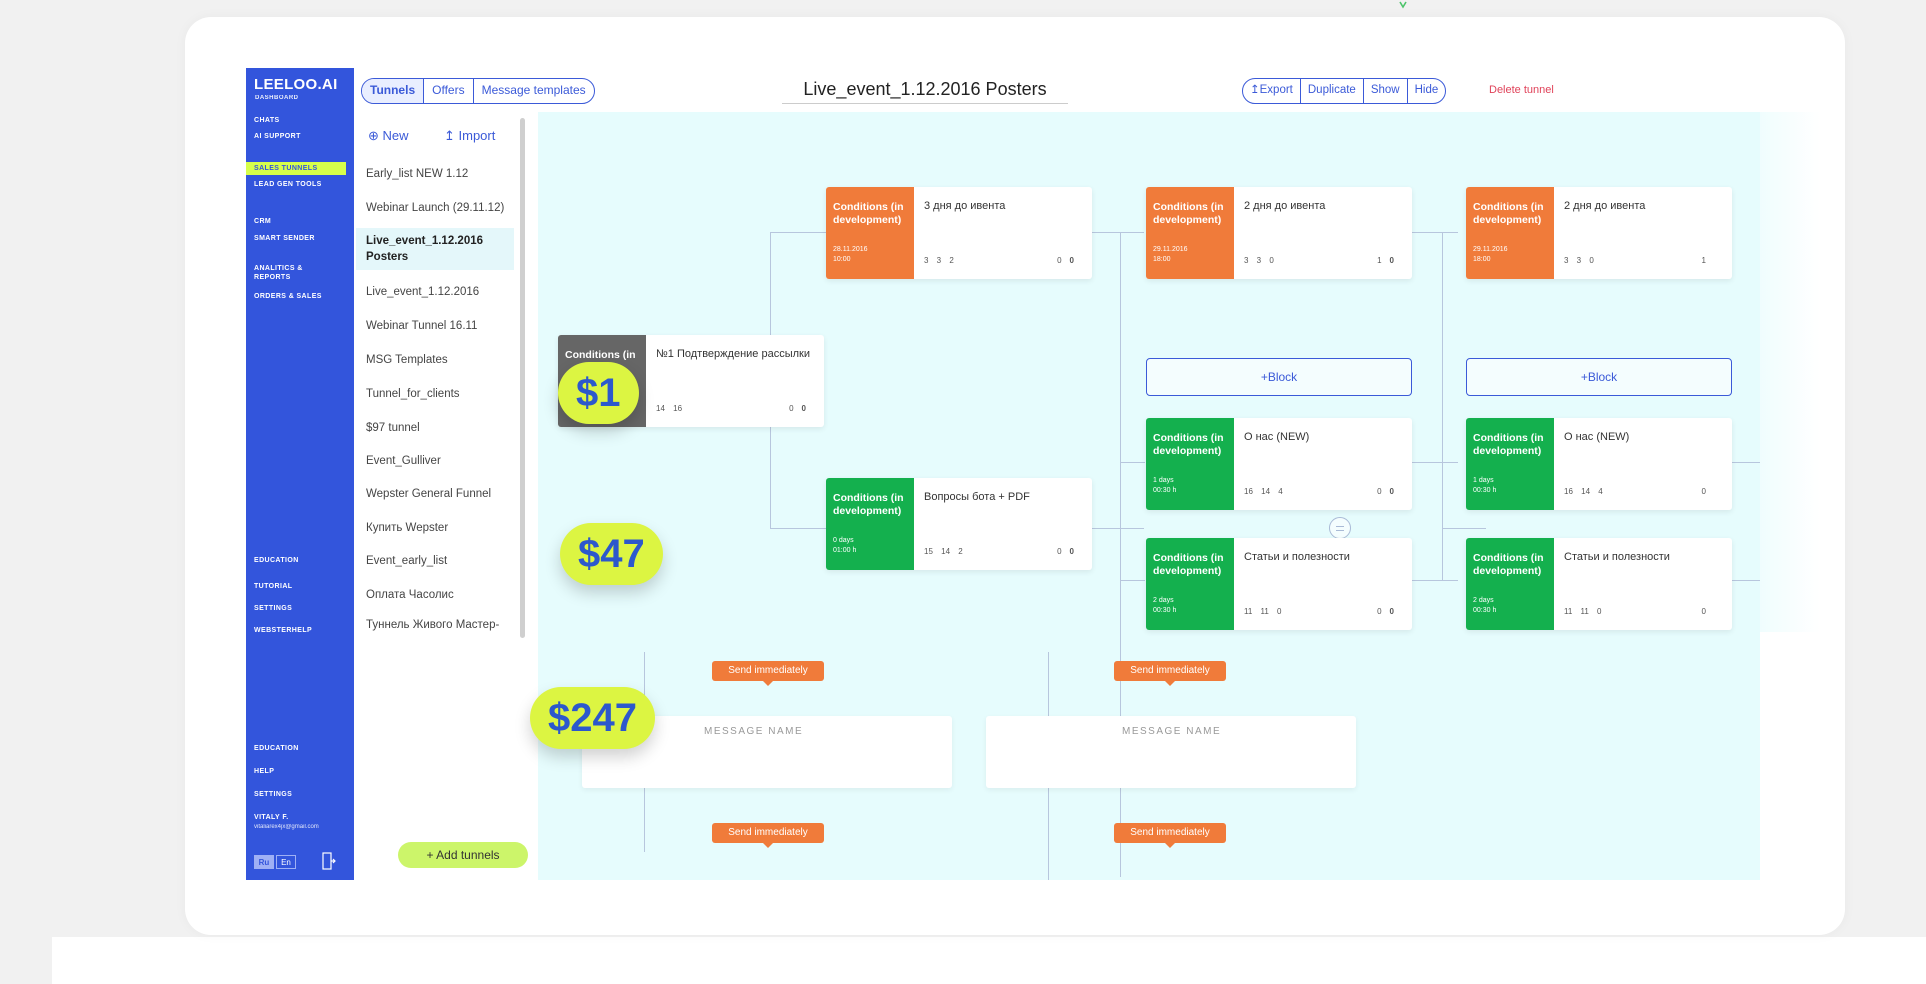  Describe the element at coordinates (302, 560) in the screenshot. I see `nav-item-education: EDUCATION` at that location.